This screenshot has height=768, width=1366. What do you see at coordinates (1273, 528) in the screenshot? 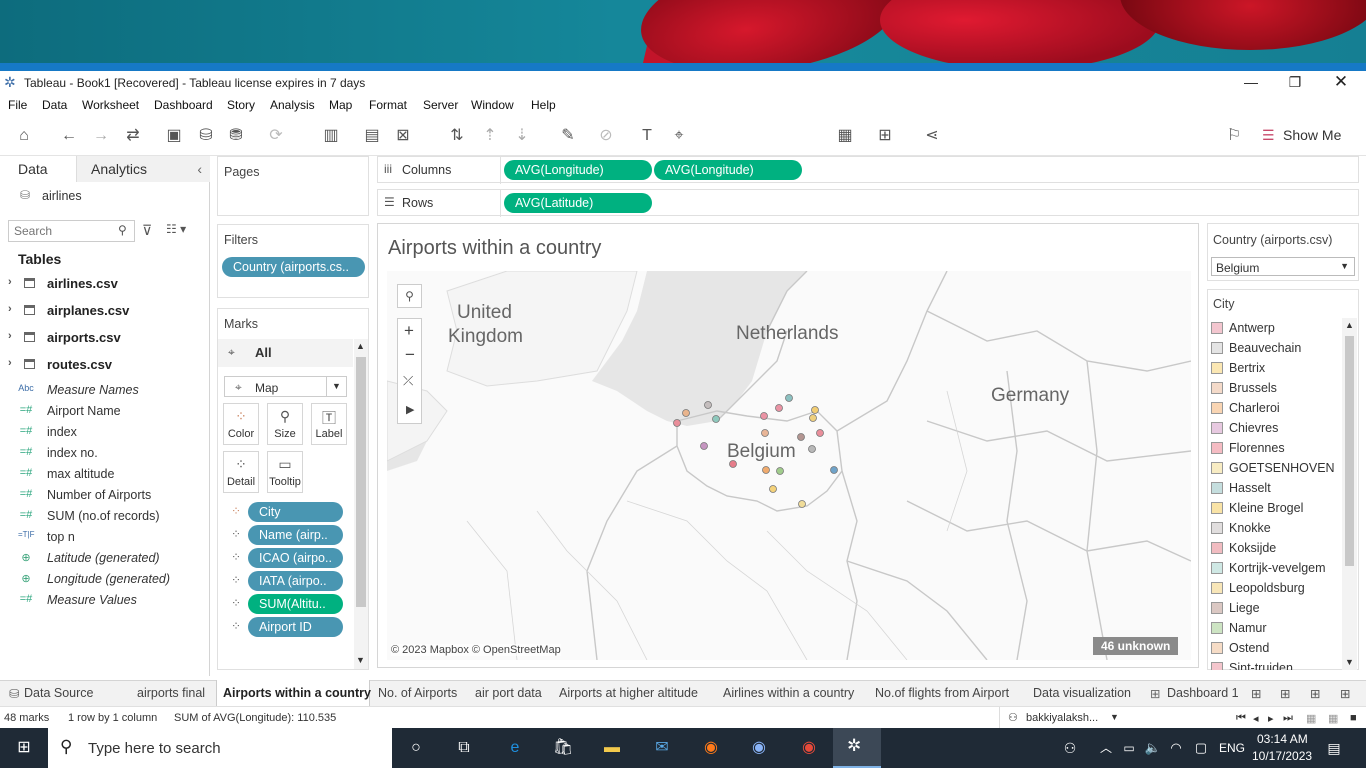
I see `legend-item: Knokke` at bounding box center [1273, 528].